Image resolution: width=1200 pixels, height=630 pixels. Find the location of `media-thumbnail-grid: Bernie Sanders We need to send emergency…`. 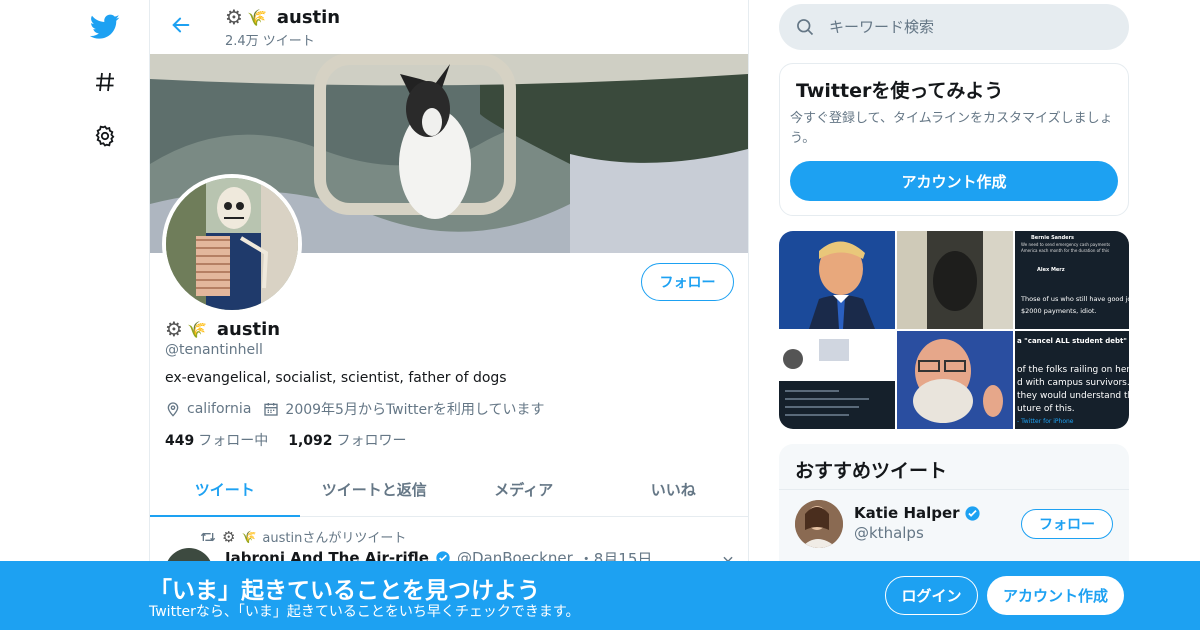

media-thumbnail-grid: Bernie Sanders We need to send emergency… is located at coordinates (954, 330).